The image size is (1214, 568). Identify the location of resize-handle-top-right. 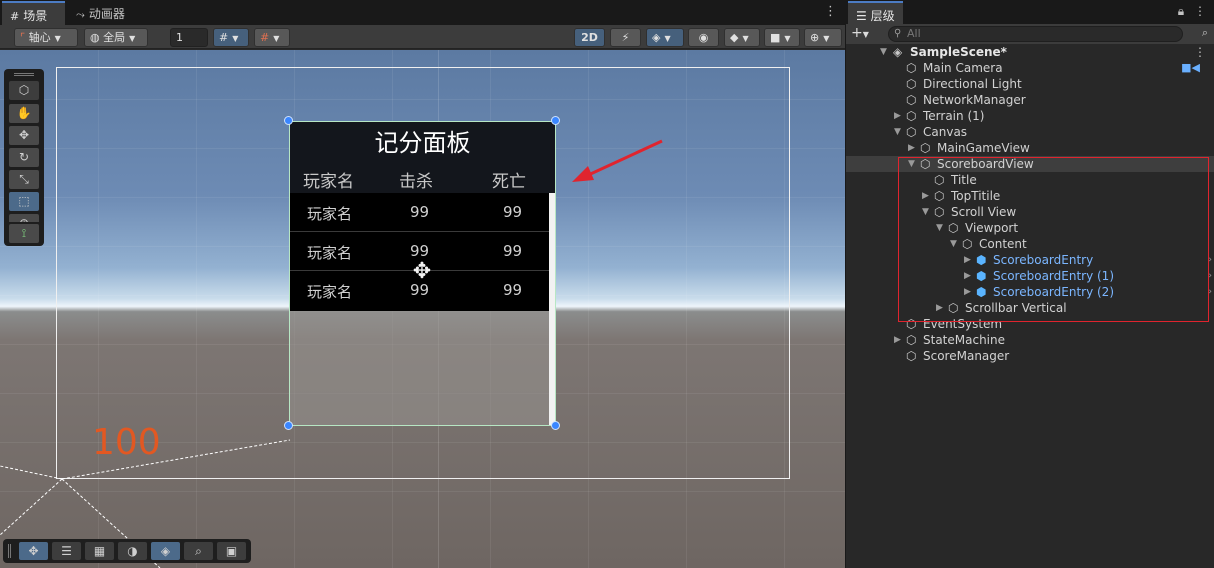
(555, 120).